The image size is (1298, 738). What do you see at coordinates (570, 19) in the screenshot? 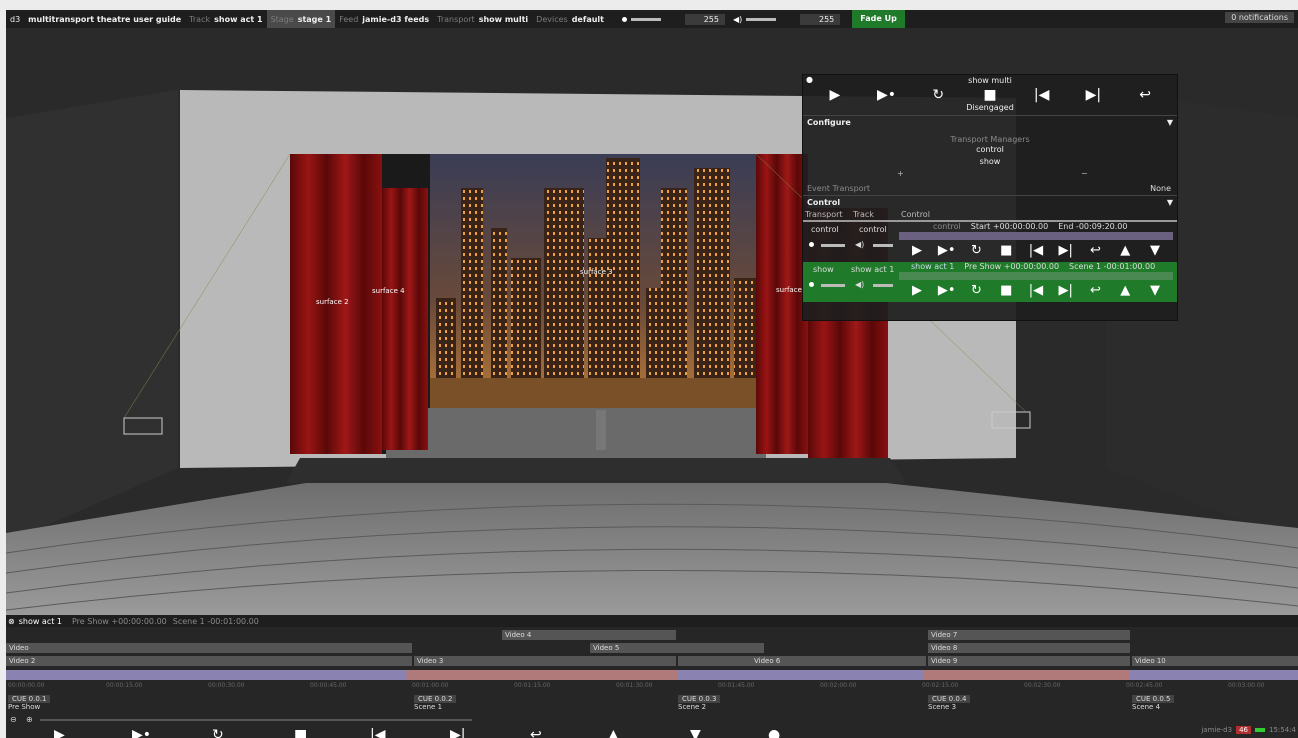
I see `devices-selector: Devices default` at bounding box center [570, 19].